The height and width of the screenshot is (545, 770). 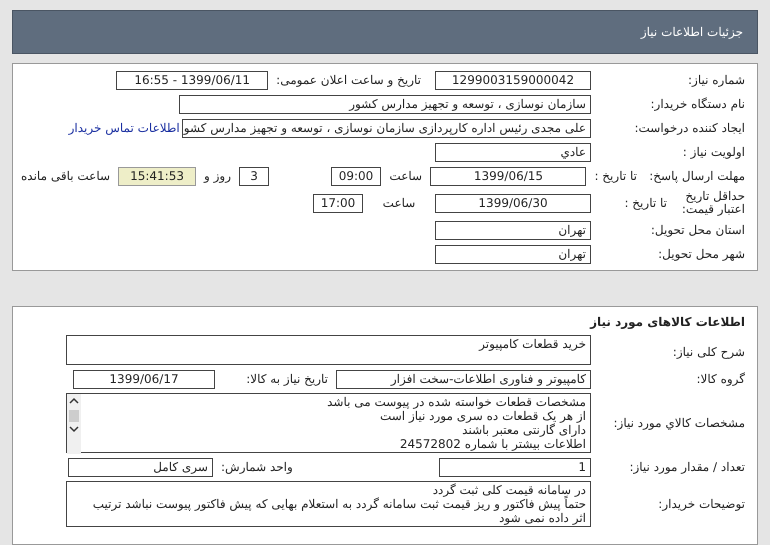 What do you see at coordinates (218, 176) in the screenshot?
I see `field-label: روز و` at bounding box center [218, 176].